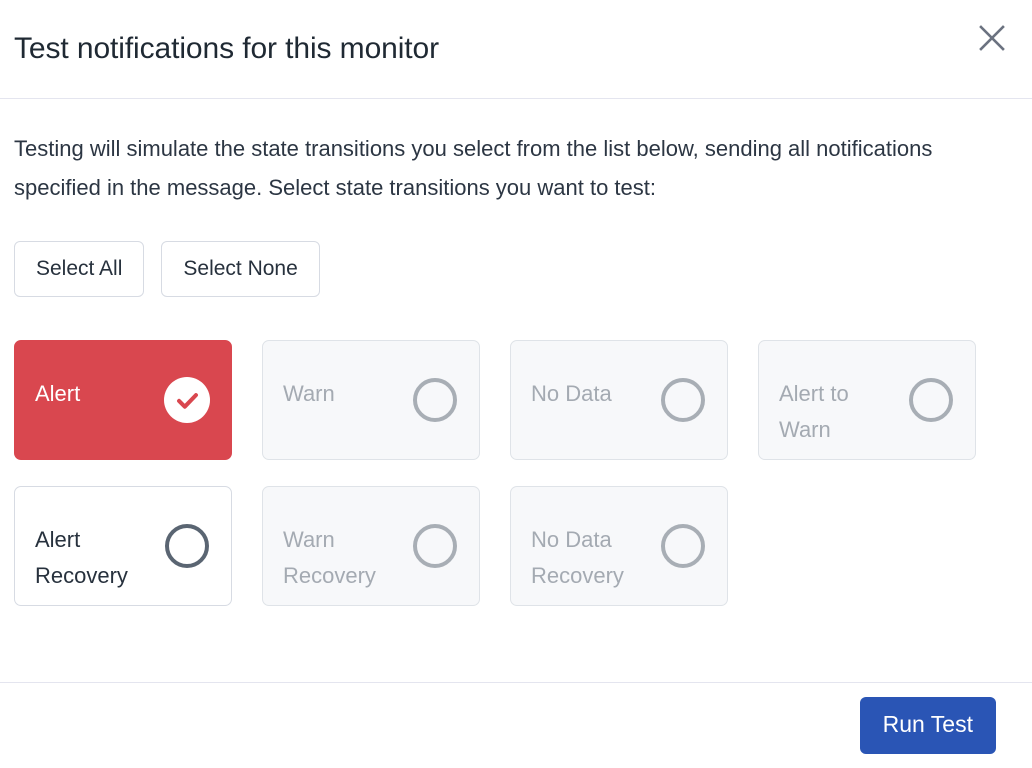 Image resolution: width=1032 pixels, height=768 pixels. I want to click on select-none-button: Select None, so click(240, 269).